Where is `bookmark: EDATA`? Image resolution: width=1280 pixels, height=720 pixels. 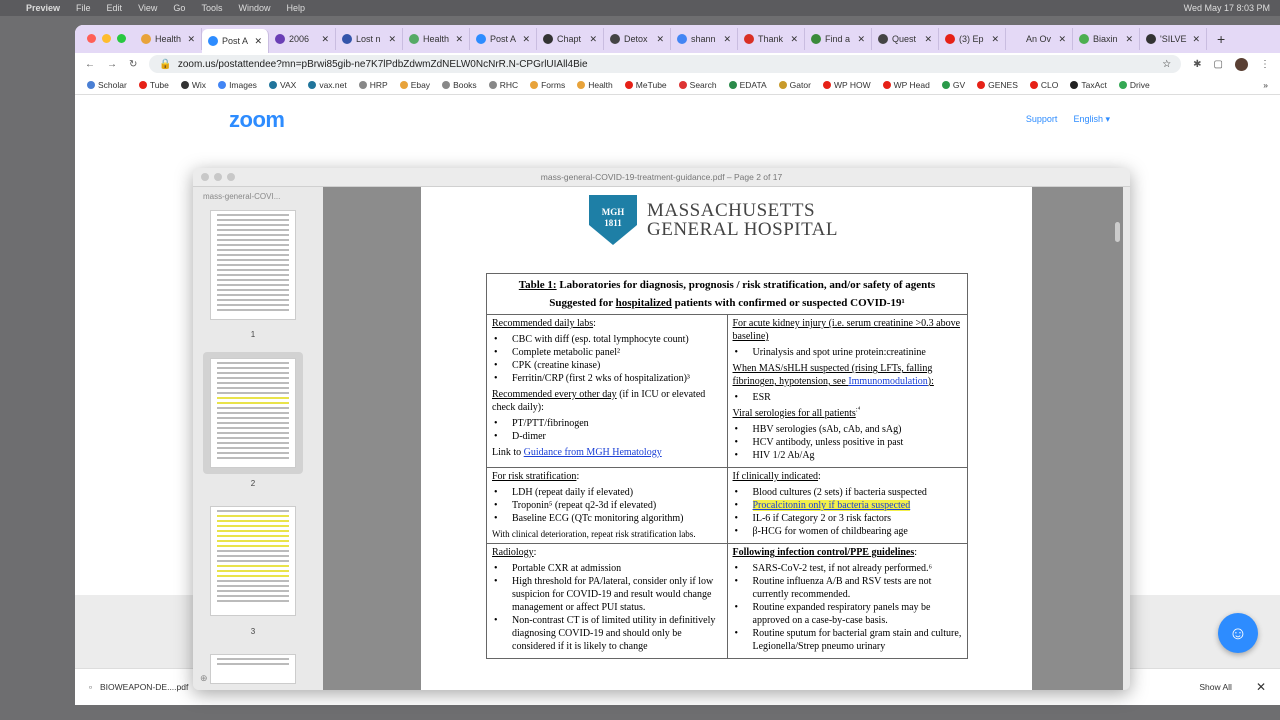 bookmark: EDATA is located at coordinates (747, 85).